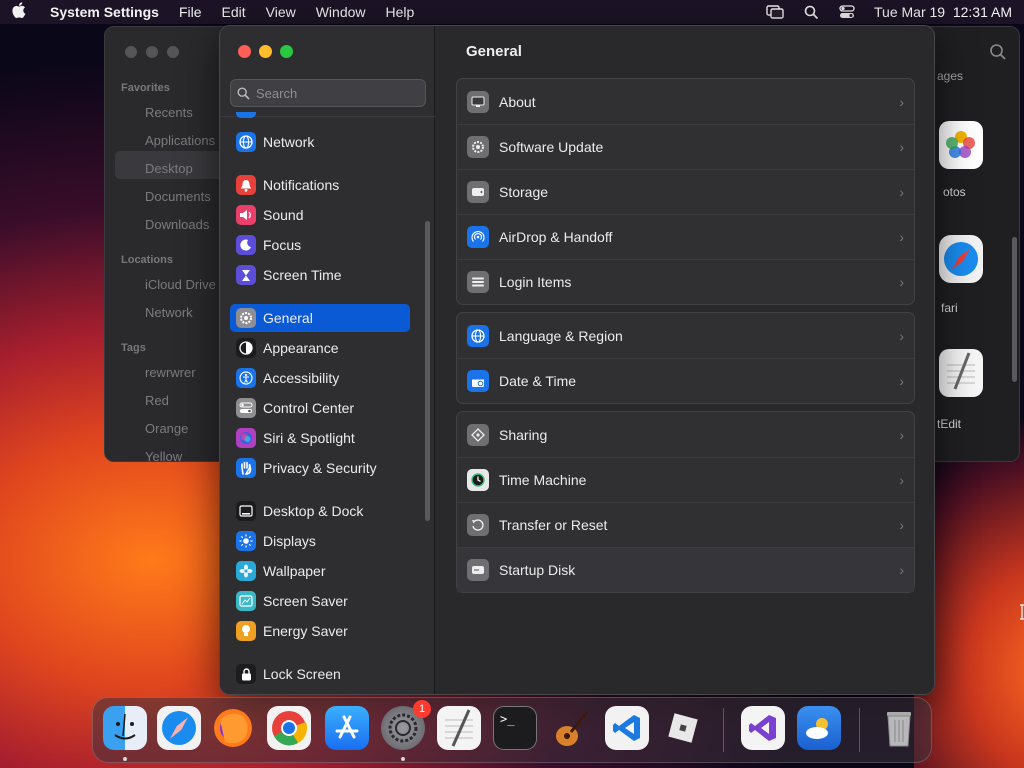  Describe the element at coordinates (571, 728) in the screenshot. I see `garageband-dock-icon` at that location.